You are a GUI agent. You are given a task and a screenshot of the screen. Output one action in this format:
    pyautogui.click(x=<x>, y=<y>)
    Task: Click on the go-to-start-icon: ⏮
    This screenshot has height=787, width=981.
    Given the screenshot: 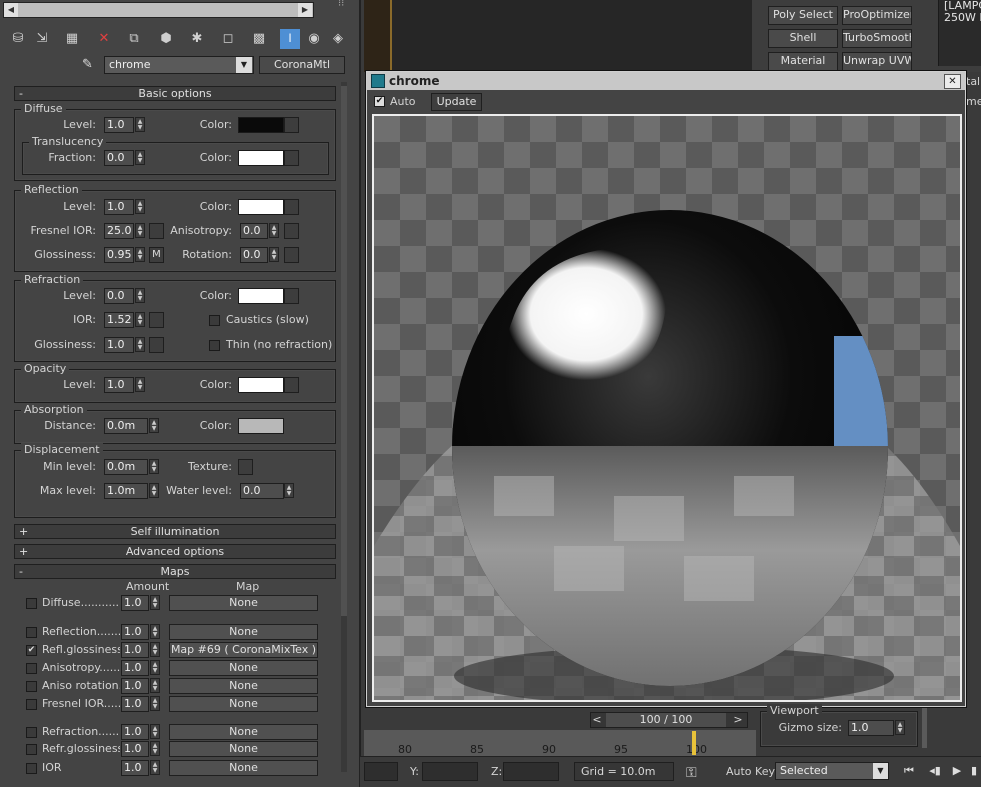 What is the action you would take?
    pyautogui.click(x=909, y=771)
    